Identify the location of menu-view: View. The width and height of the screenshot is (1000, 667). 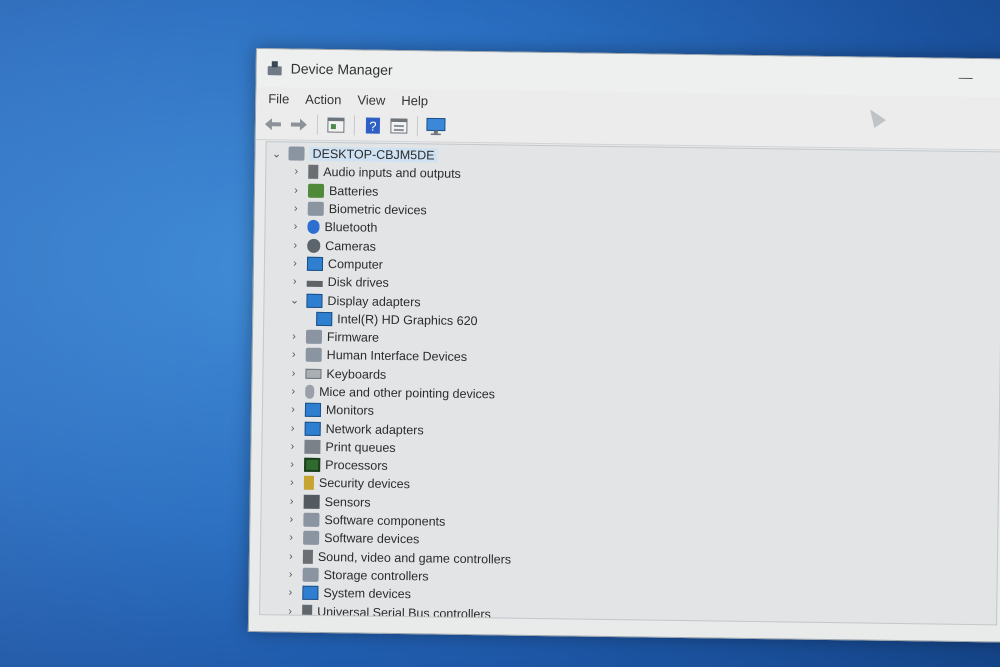
(371, 100).